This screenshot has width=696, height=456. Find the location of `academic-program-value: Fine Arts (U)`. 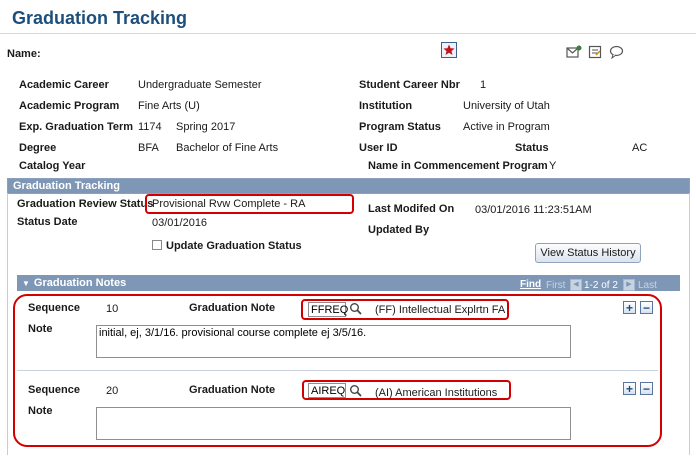

academic-program-value: Fine Arts (U) is located at coordinates (169, 106).